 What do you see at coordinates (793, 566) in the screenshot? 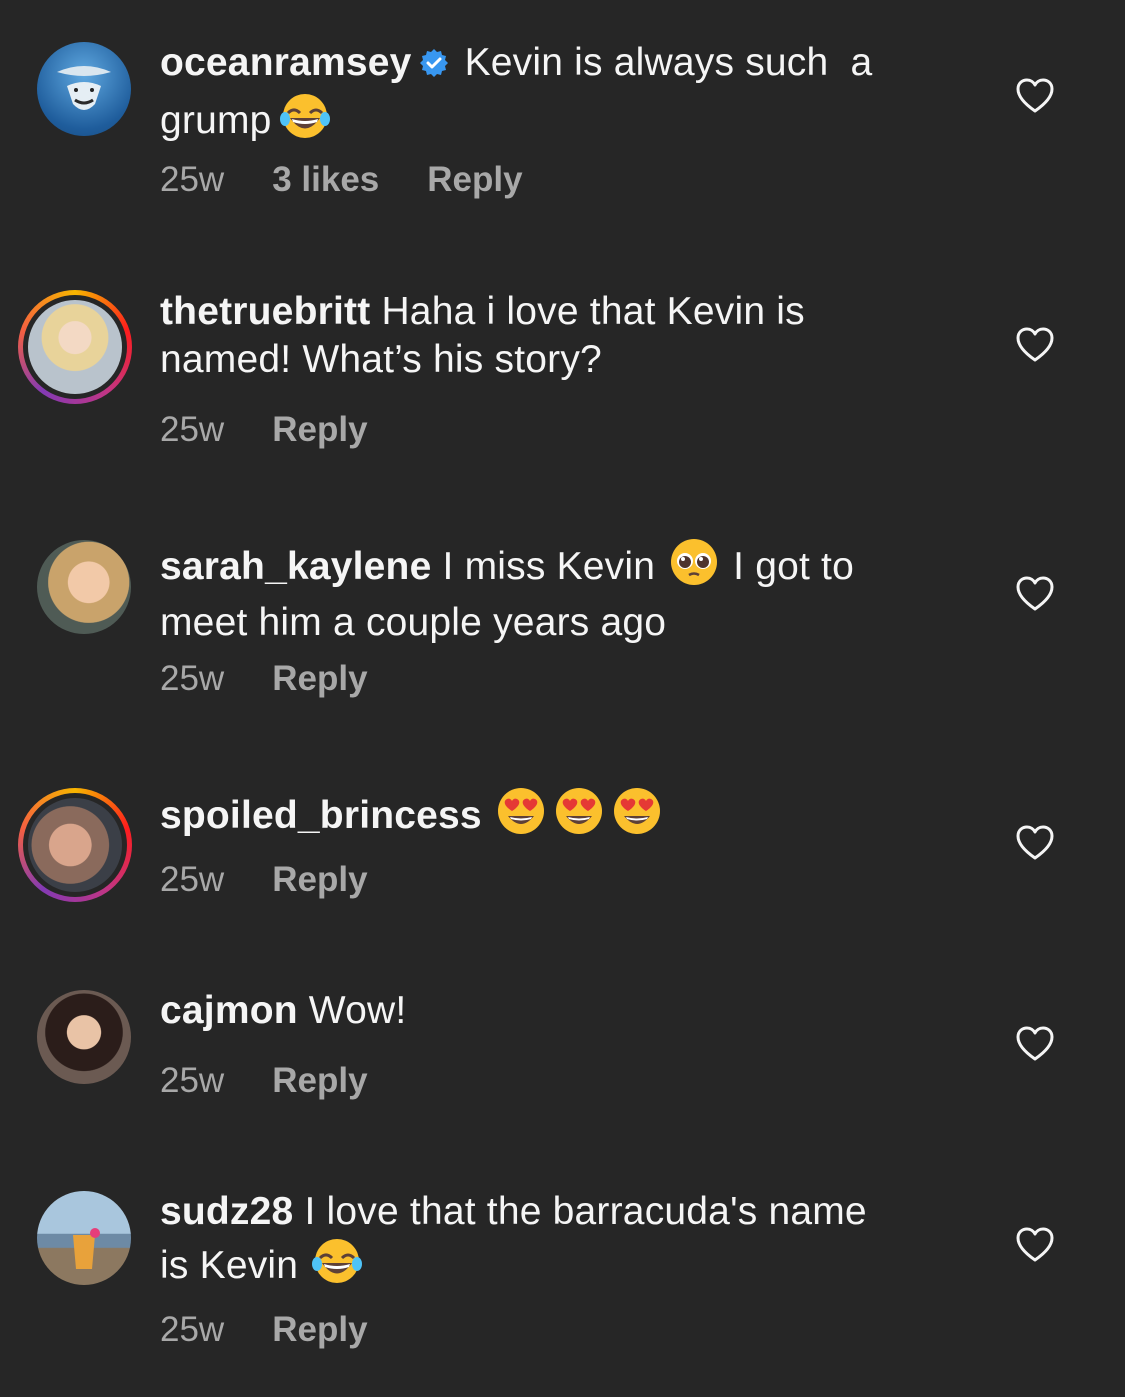
I see `comment-text: I got to` at bounding box center [793, 566].